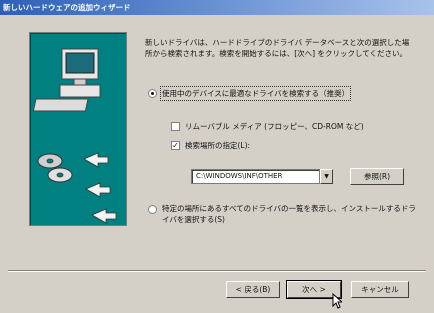  I want to click on back-button: < 戻る(B), so click(253, 289).